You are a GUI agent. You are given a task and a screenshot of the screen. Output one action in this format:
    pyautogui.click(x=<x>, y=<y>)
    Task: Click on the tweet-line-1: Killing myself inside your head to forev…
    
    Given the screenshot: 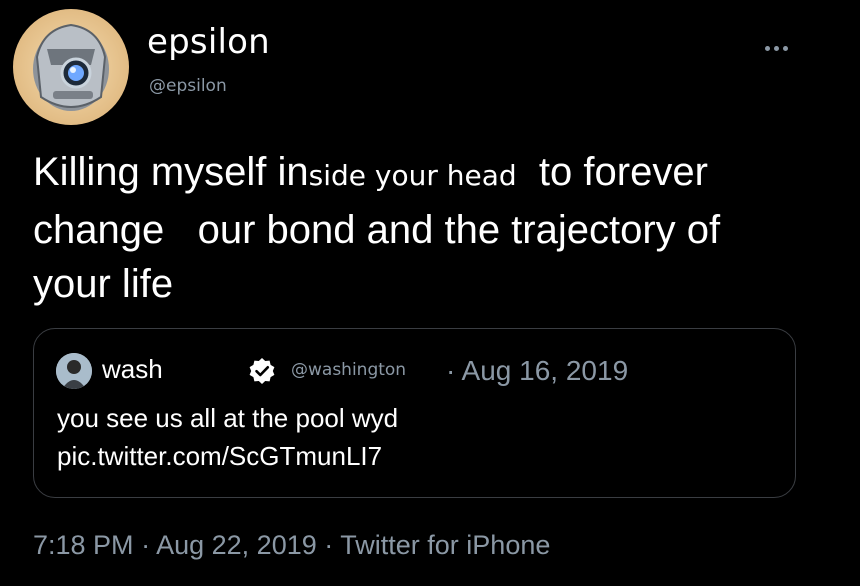 What is the action you would take?
    pyautogui.click(x=370, y=172)
    